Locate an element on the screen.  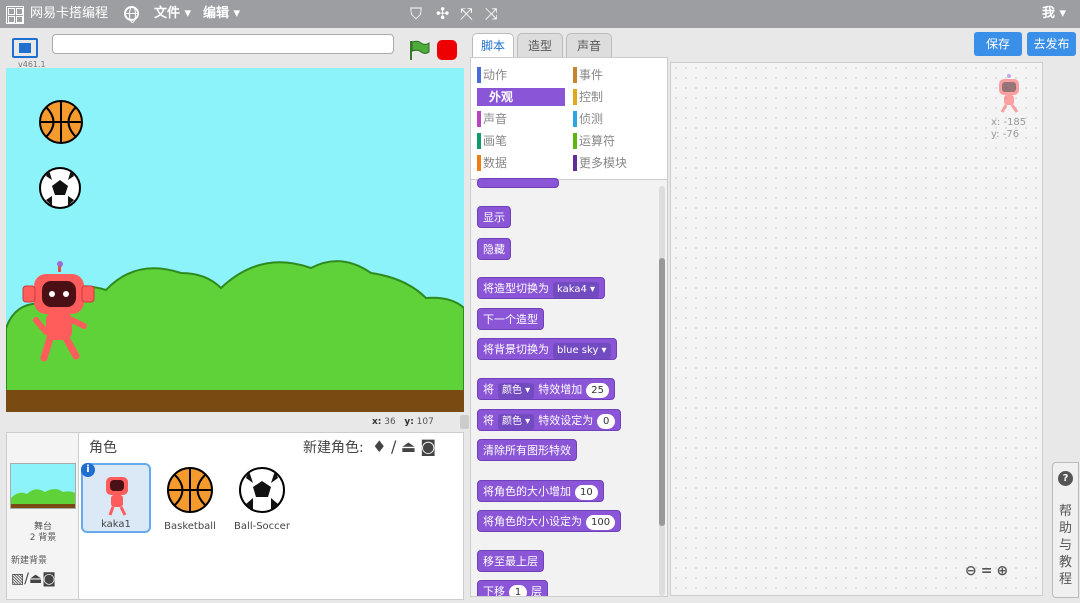
sprite-name: Basketball is located at coordinates (190, 526).